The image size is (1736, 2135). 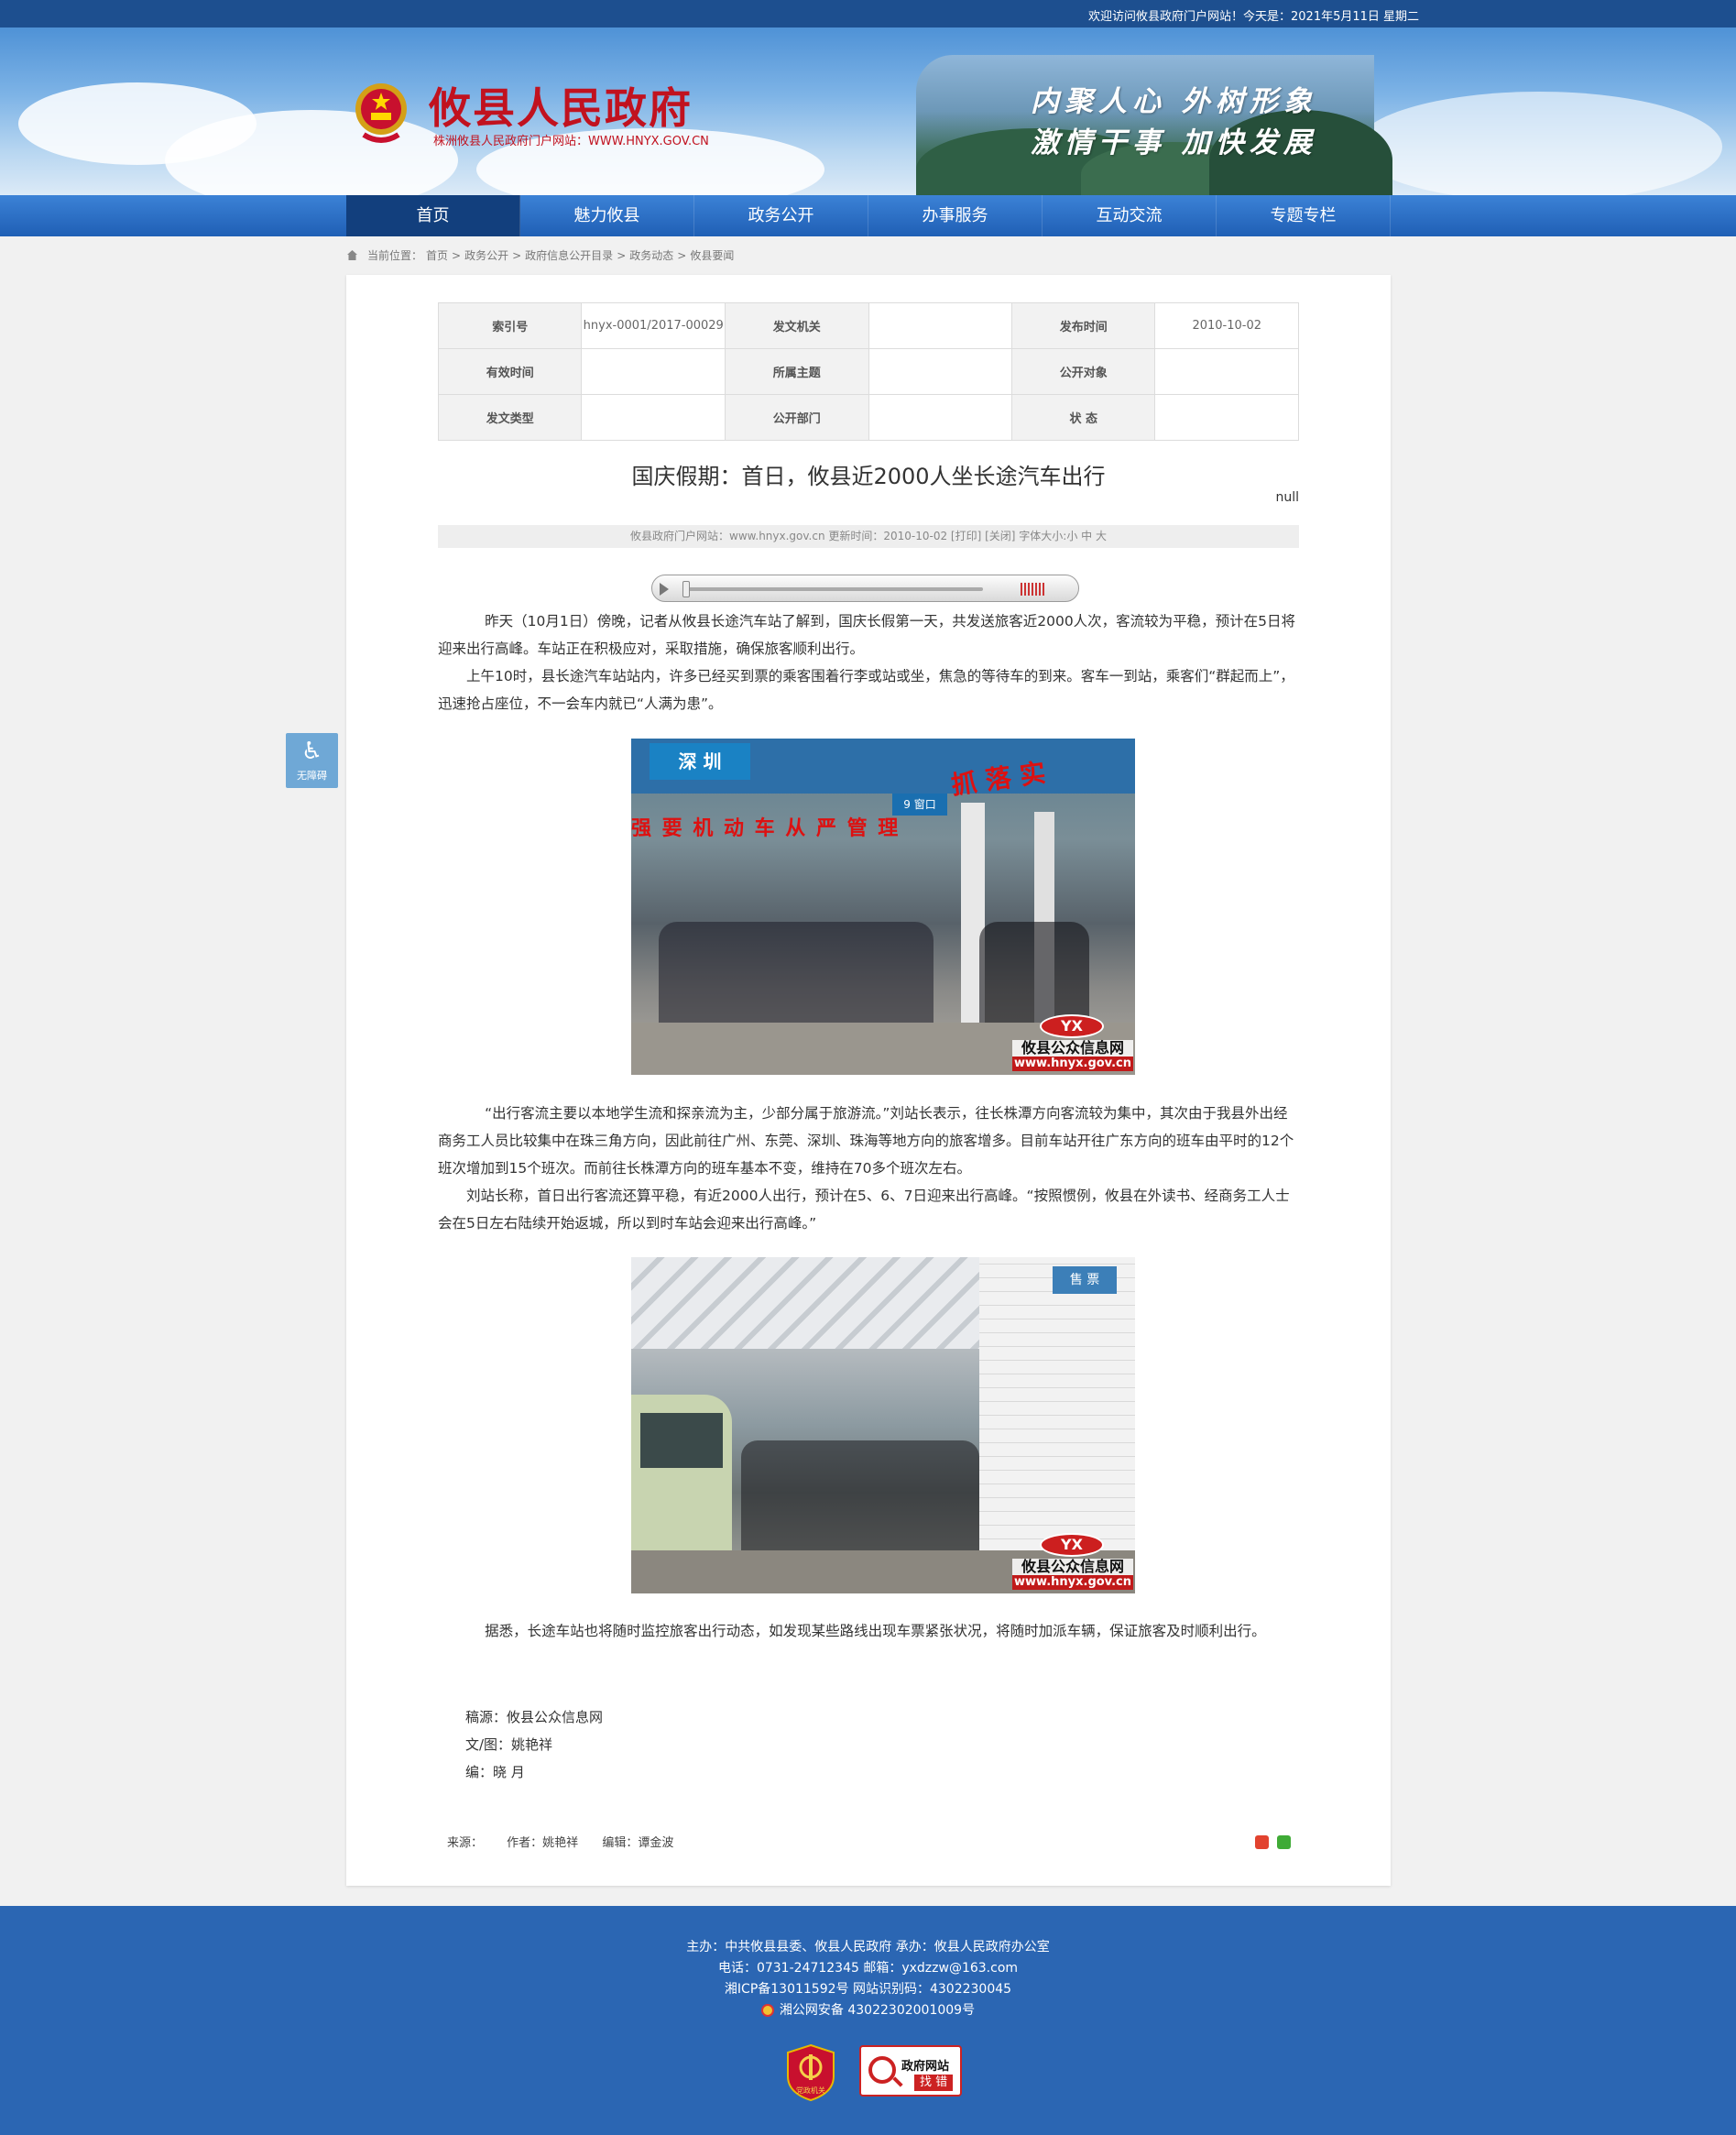 I want to click on breadcrumb-link: 攸县要闻, so click(x=712, y=255).